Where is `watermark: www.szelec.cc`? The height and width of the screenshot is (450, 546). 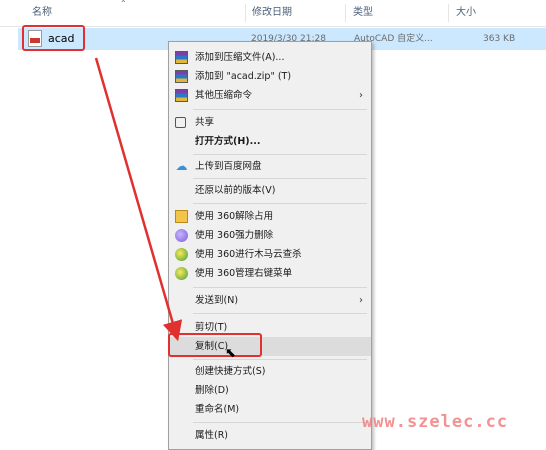
watermark: www.szelec.cc is located at coordinates (435, 422).